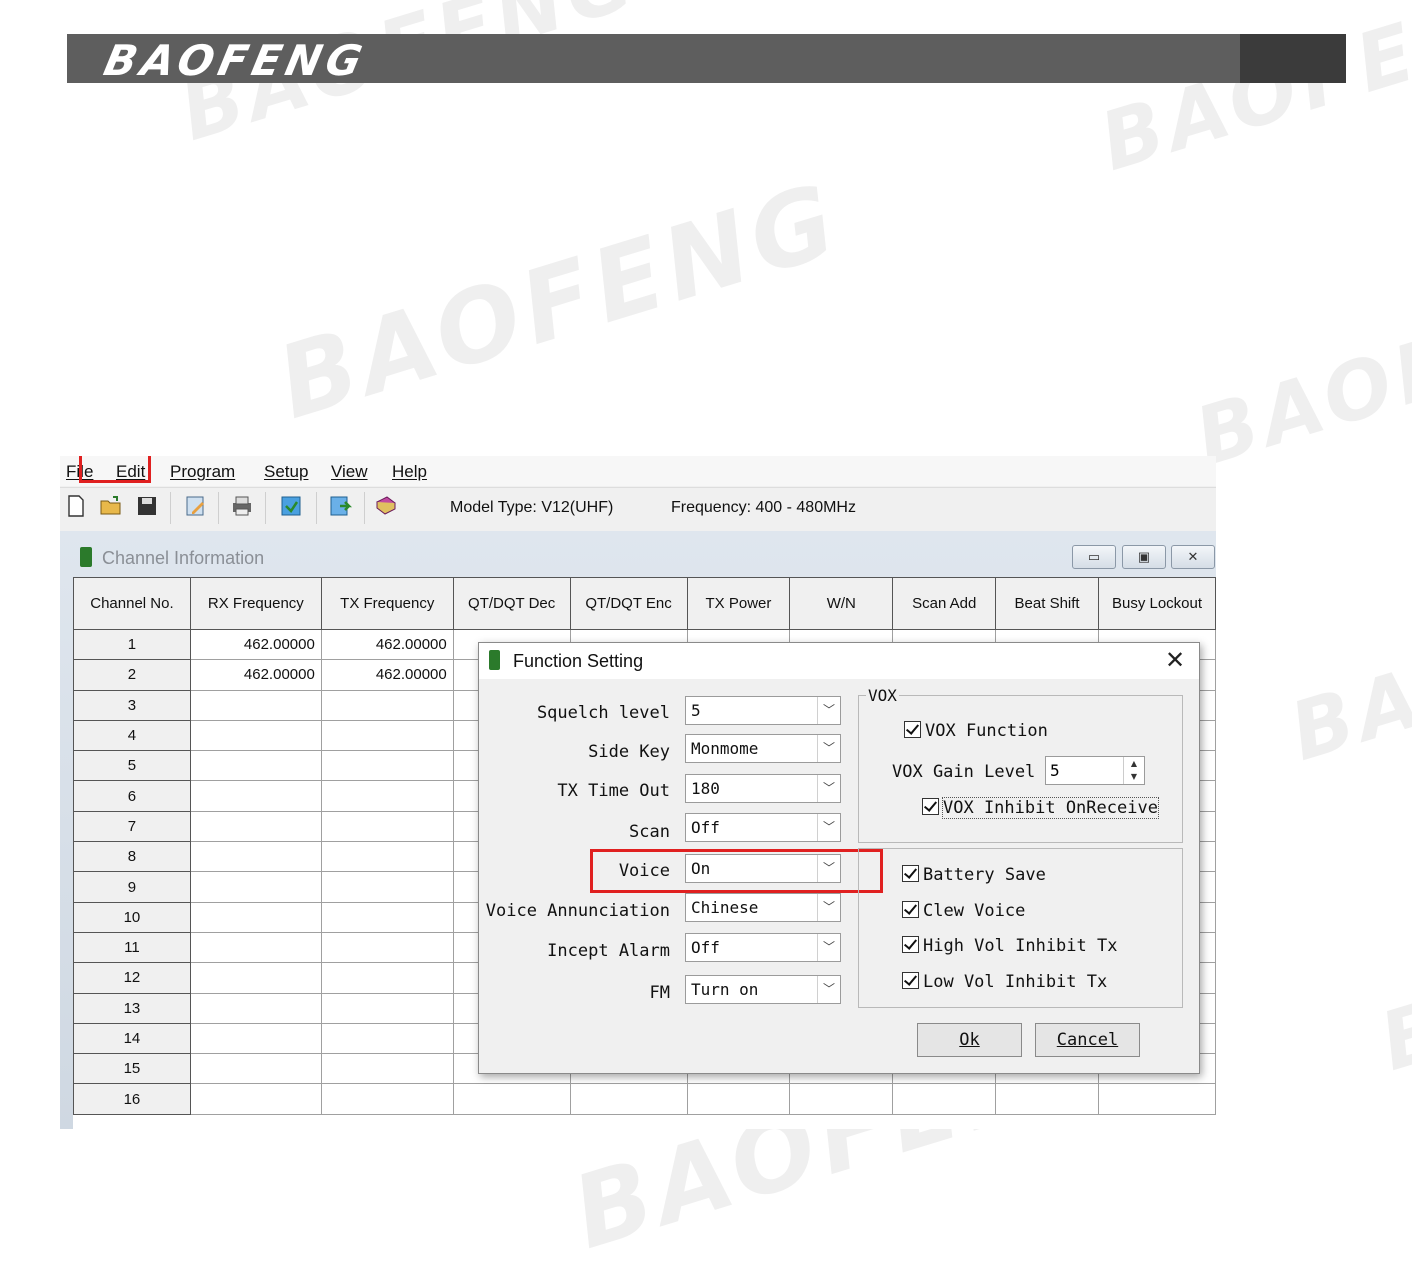 The height and width of the screenshot is (1272, 1412). Describe the element at coordinates (147, 506) in the screenshot. I see `save-icon` at that location.